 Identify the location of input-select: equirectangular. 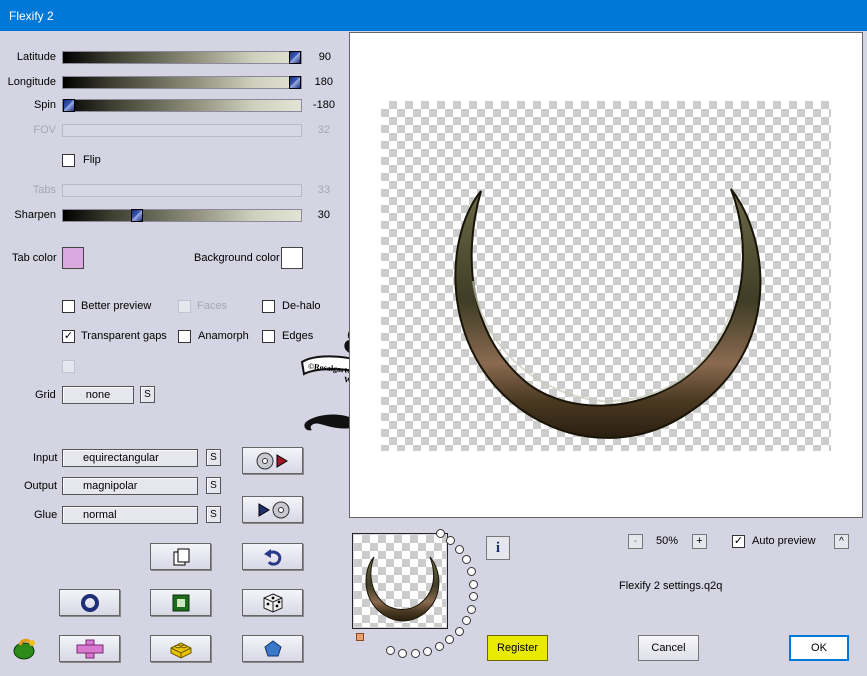
(130, 458).